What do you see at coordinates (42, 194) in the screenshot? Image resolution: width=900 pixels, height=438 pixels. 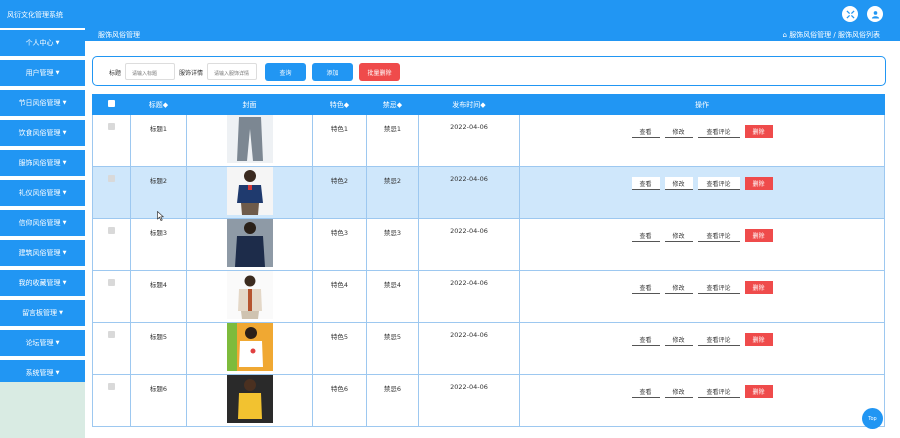 I see `sidebar-item-etiquette: 礼仪风俗管理 ▼` at bounding box center [42, 194].